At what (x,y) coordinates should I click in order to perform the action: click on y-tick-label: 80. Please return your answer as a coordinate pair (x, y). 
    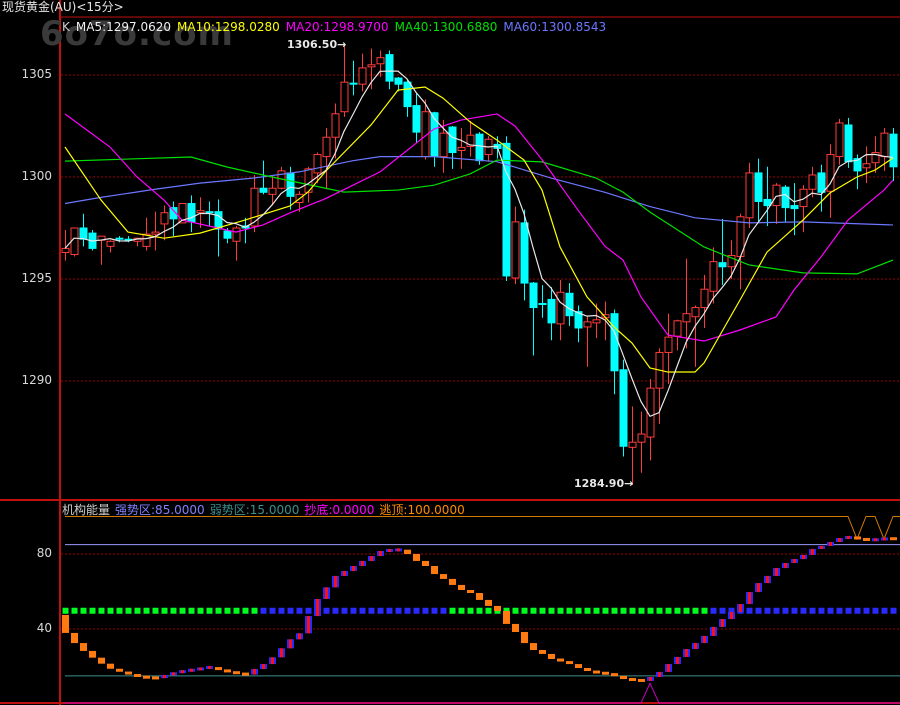
    Looking at the image, I should click on (44, 553).